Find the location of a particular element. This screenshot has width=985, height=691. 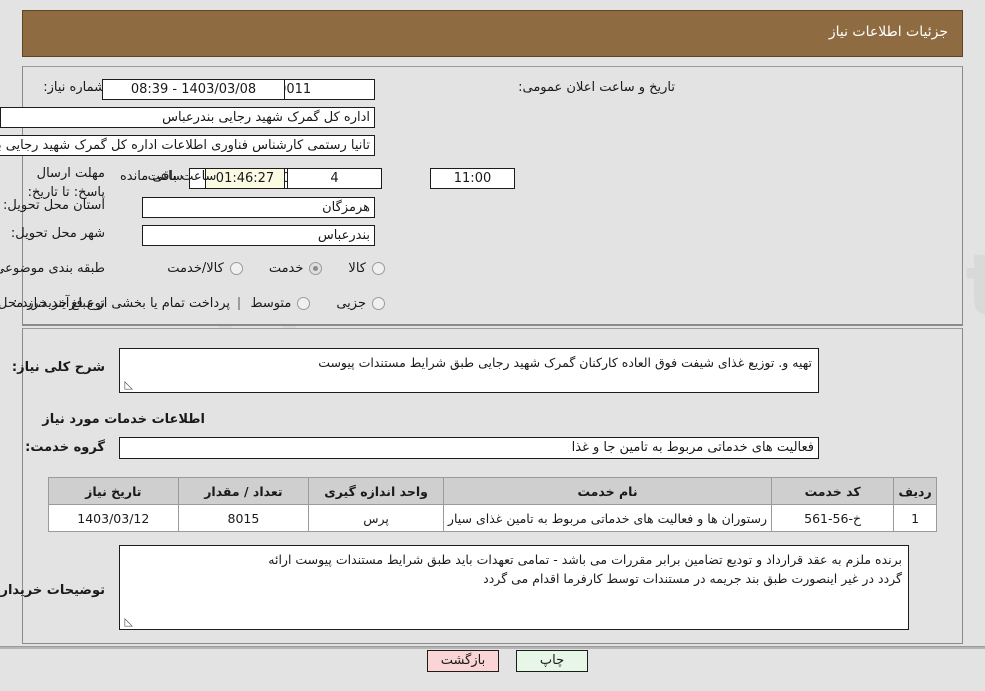

public-announce-label: تاریخ و ساعت اعلان عمومی: is located at coordinates (596, 87).